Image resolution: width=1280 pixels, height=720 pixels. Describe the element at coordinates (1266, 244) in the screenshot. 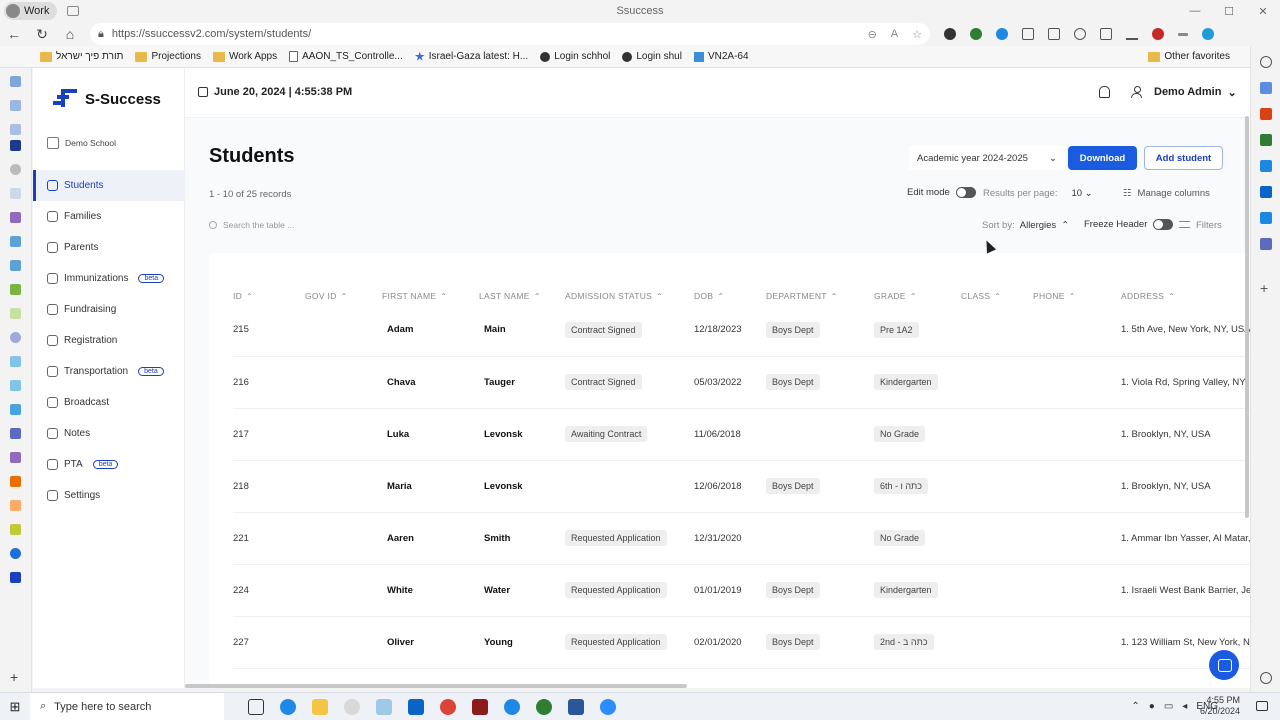

I see `teams-icon` at that location.